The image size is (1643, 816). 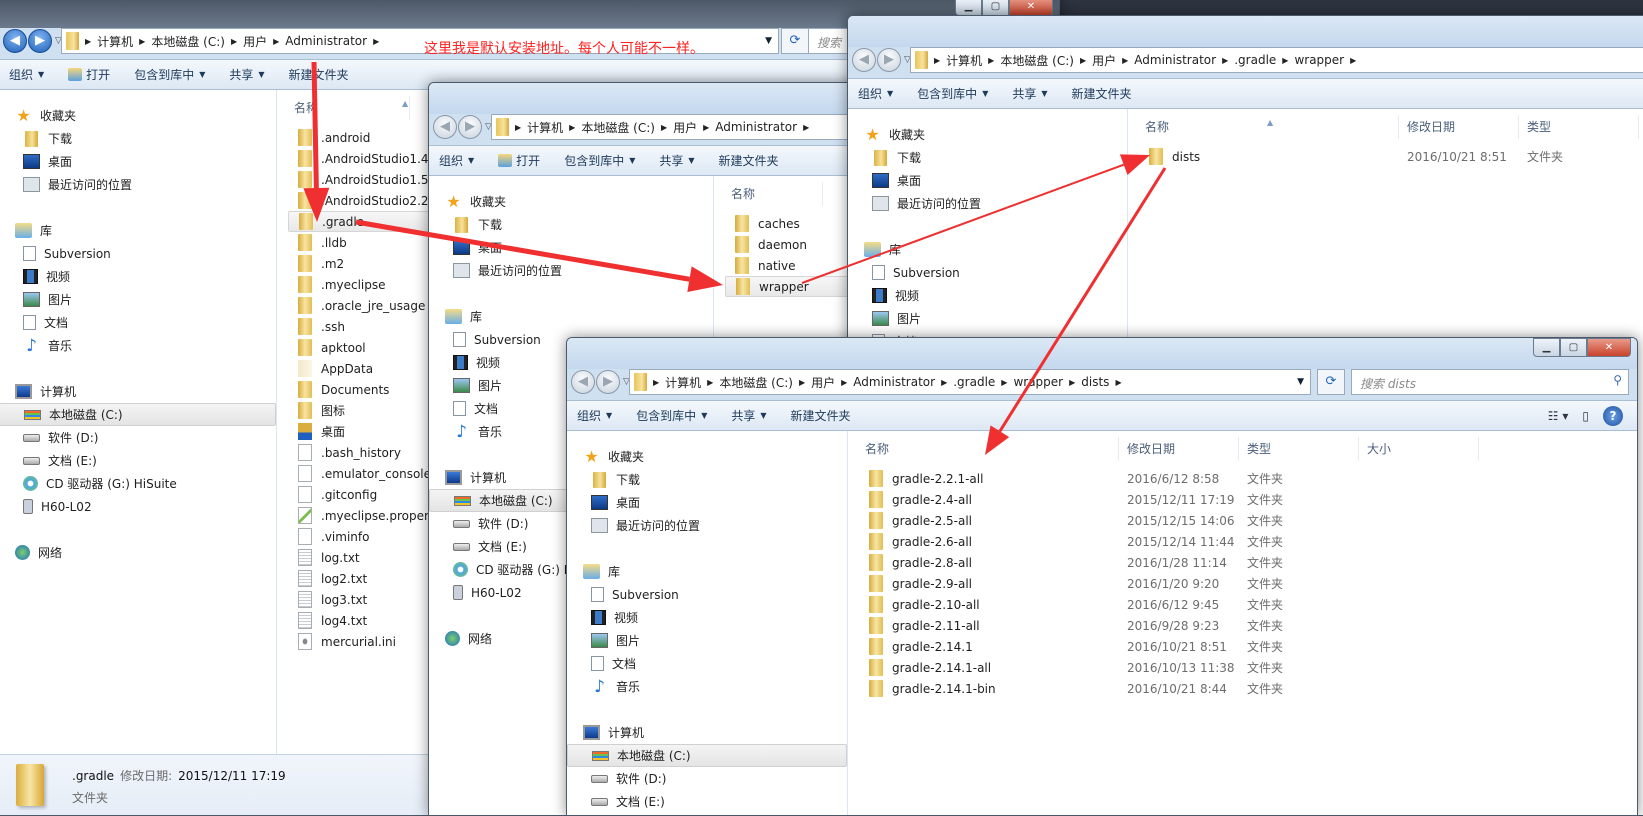 I want to click on file-row: gradle-2.14.1 2016/10/21 8:51 文件夹, so click(x=1248, y=646).